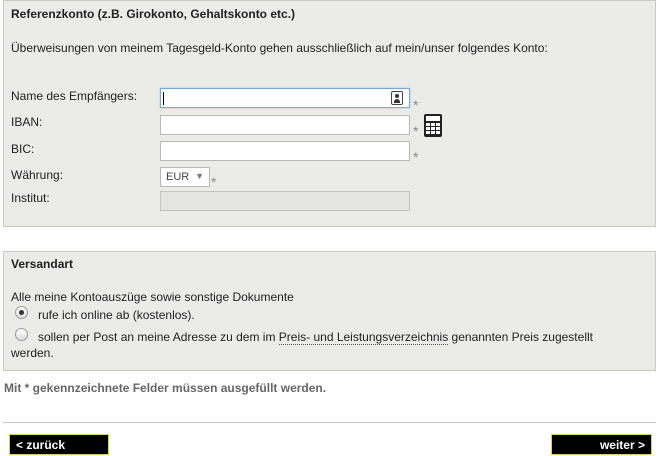 Image resolution: width=659 pixels, height=456 pixels. I want to click on next-button: weiter >, so click(601, 444).